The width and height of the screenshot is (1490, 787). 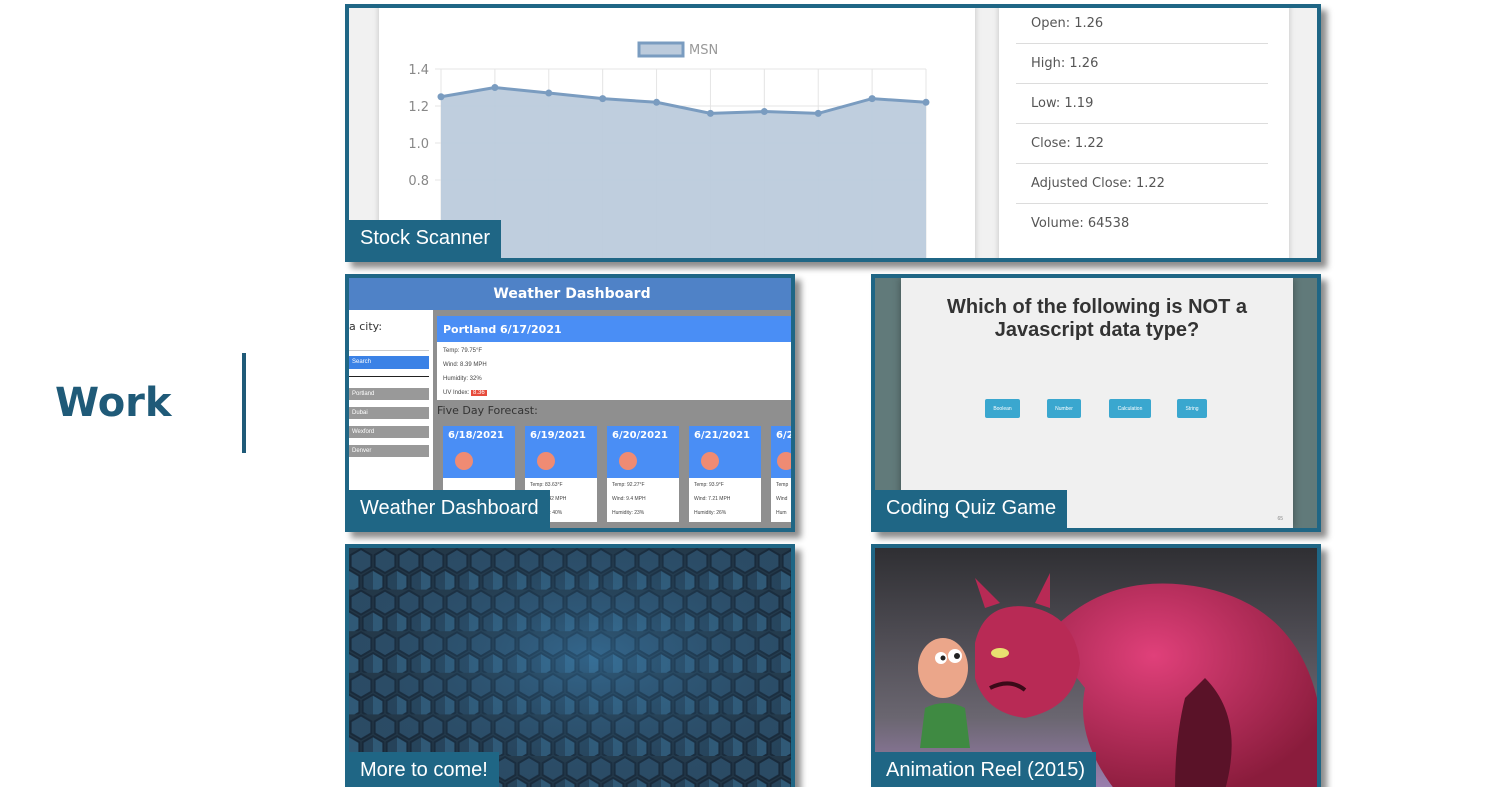 What do you see at coordinates (782, 499) in the screenshot?
I see `forecast-wind: Wind` at bounding box center [782, 499].